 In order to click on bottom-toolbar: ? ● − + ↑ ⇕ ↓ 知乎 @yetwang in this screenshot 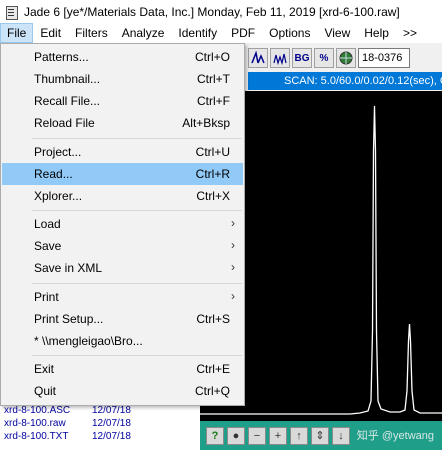, I will do `click(321, 435)`.